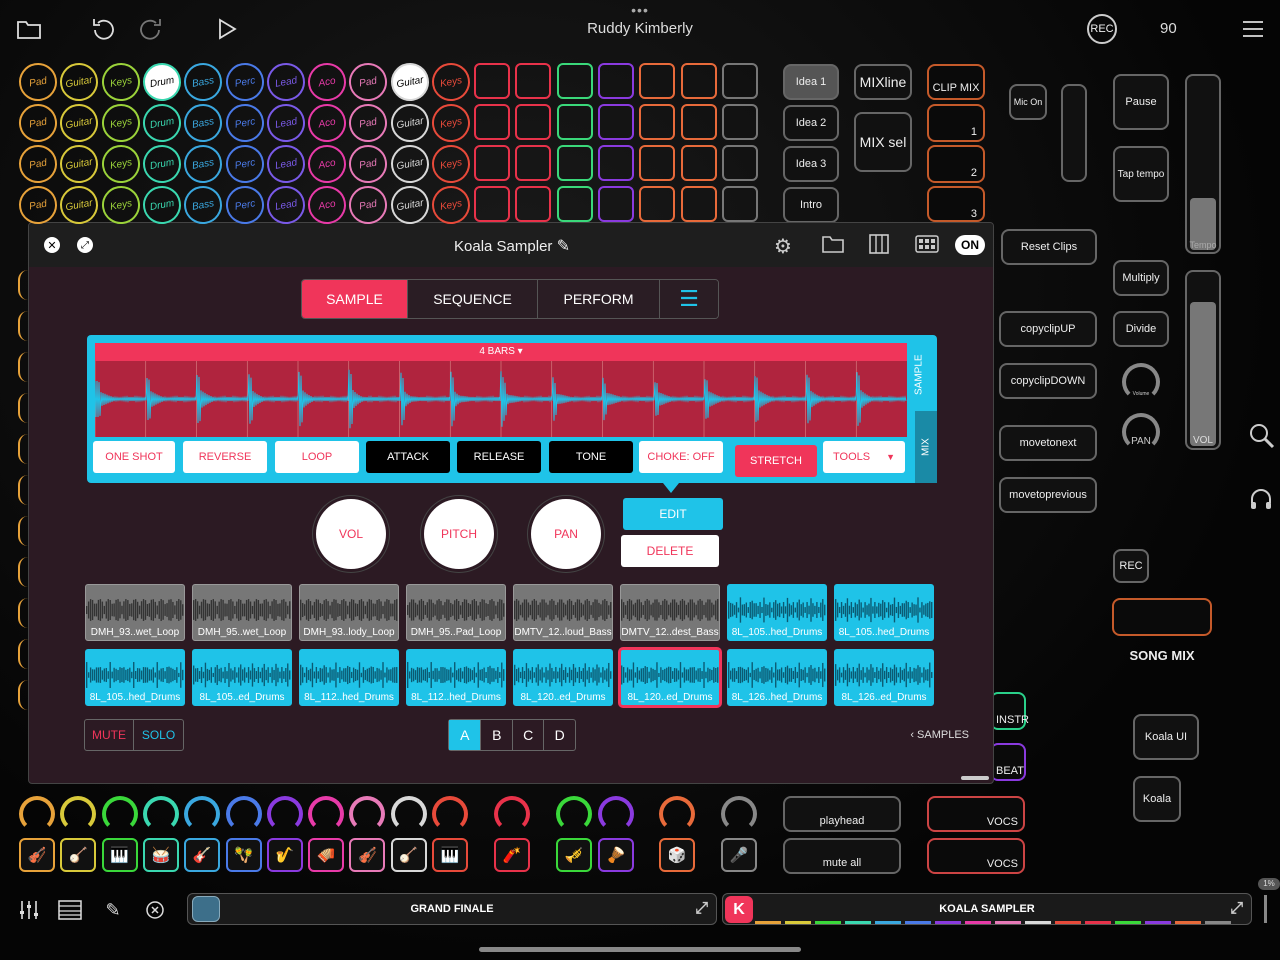 The width and height of the screenshot is (1280, 960). I want to click on sample-slot: DMH_95..wet_Loop, so click(242, 612).